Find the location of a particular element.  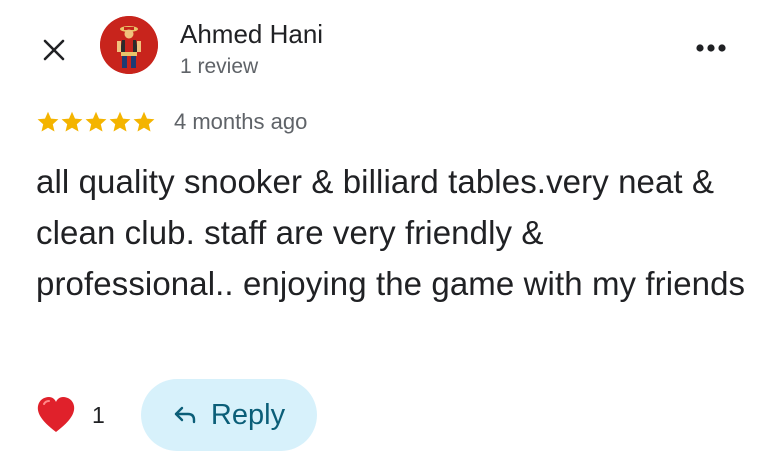

star-rating is located at coordinates (96, 122).